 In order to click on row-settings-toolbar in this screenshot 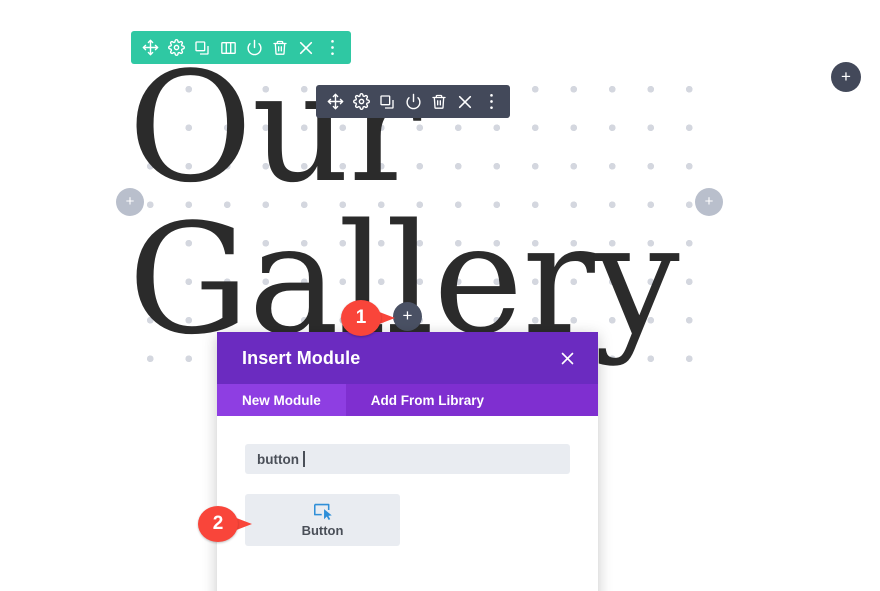, I will do `click(413, 101)`.